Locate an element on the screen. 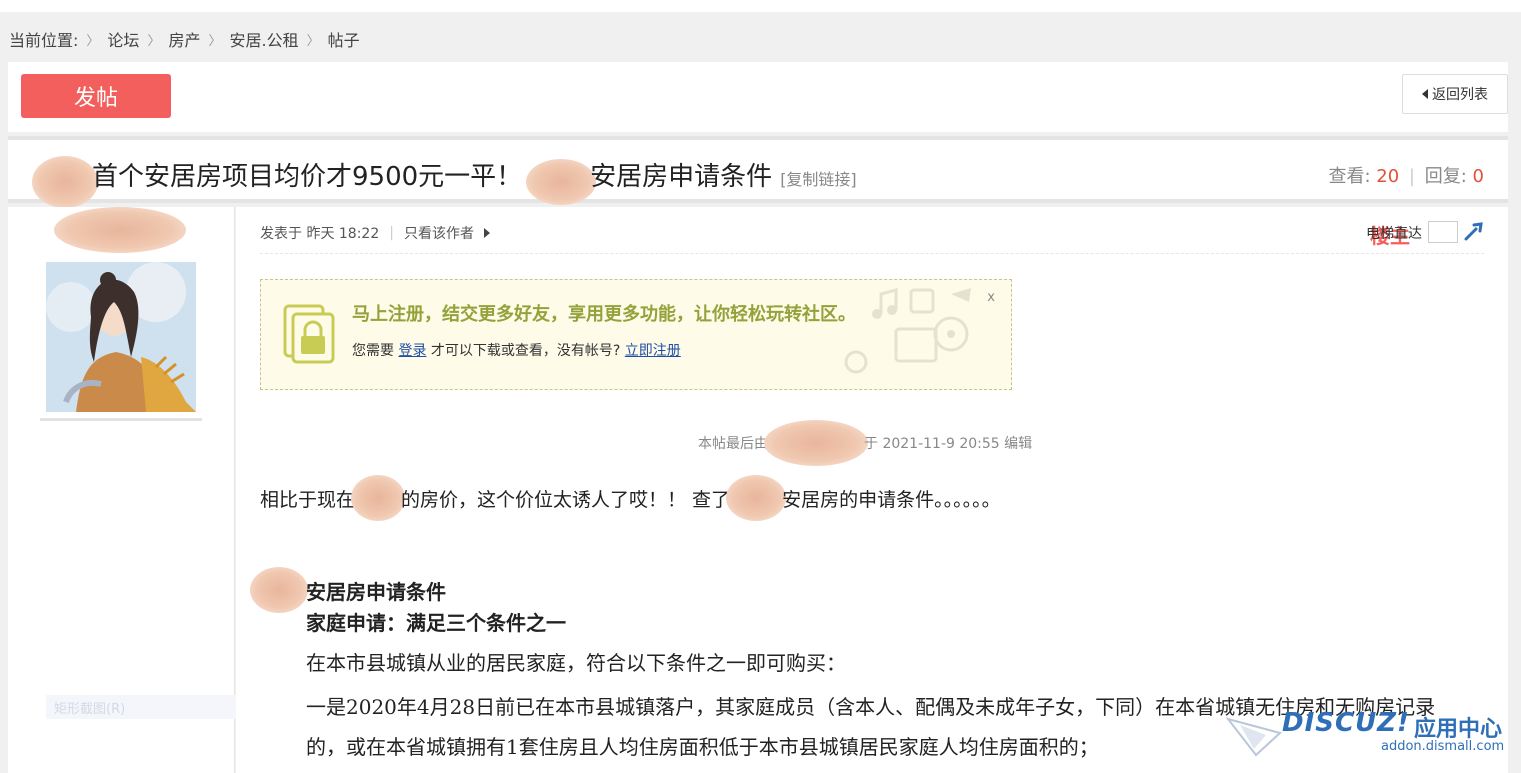  floor-jump-input is located at coordinates (1443, 232).